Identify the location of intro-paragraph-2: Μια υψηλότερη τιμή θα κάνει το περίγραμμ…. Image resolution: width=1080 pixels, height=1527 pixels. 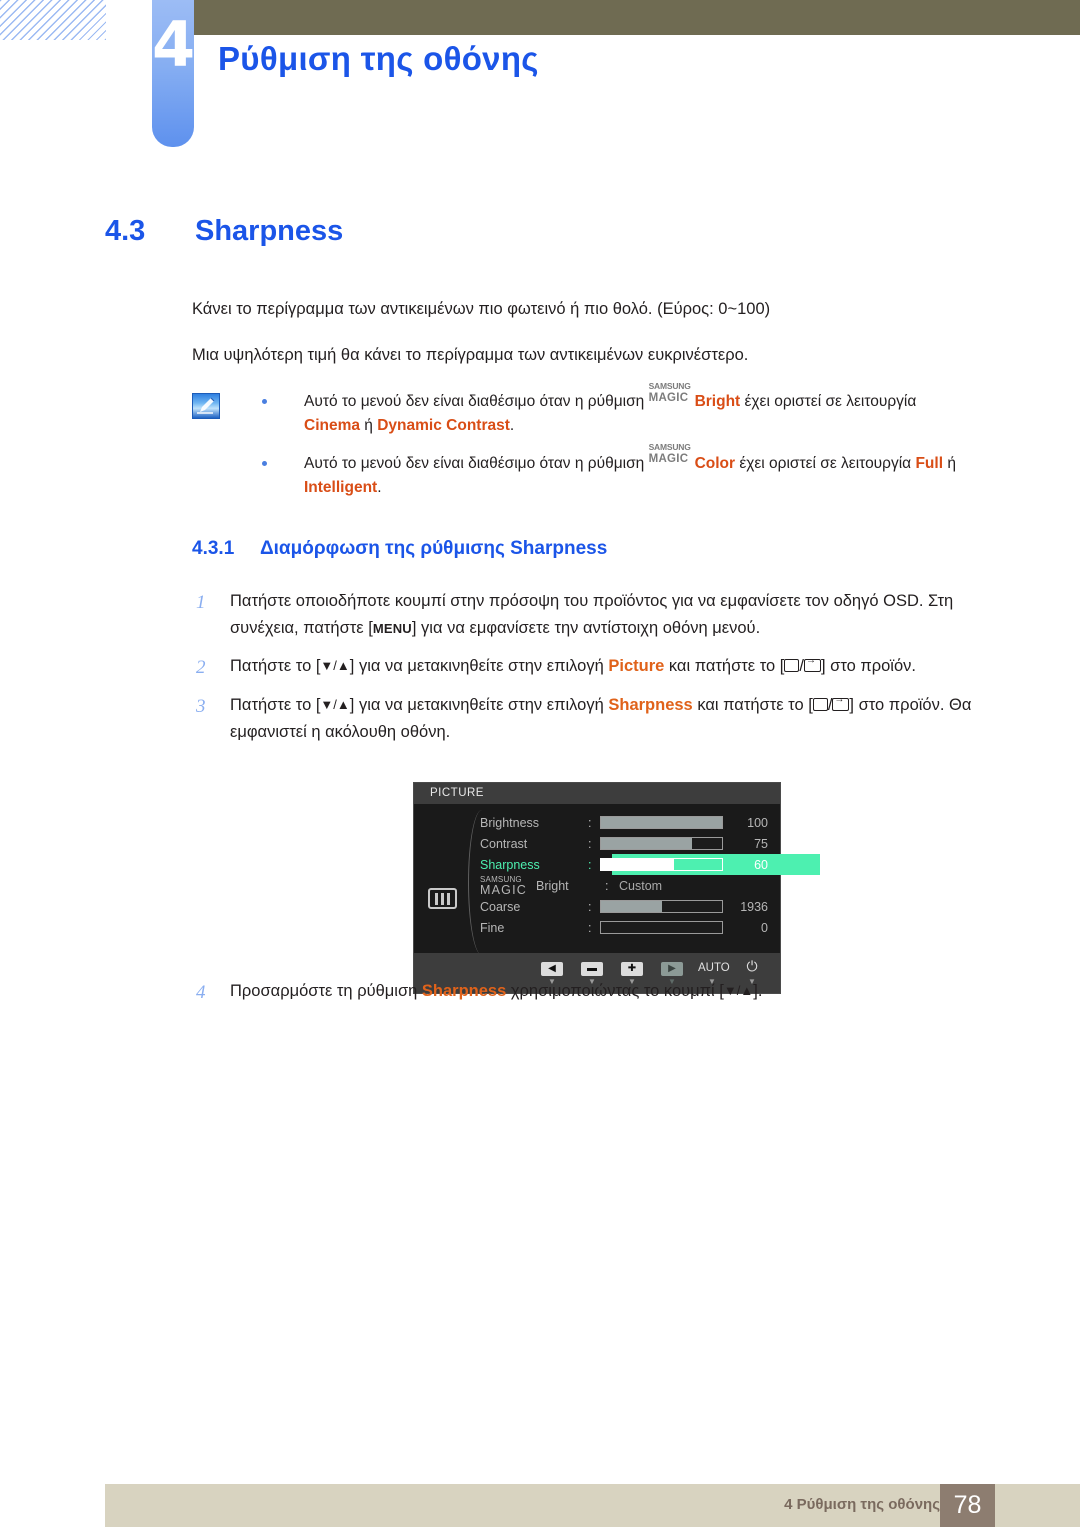
(470, 355).